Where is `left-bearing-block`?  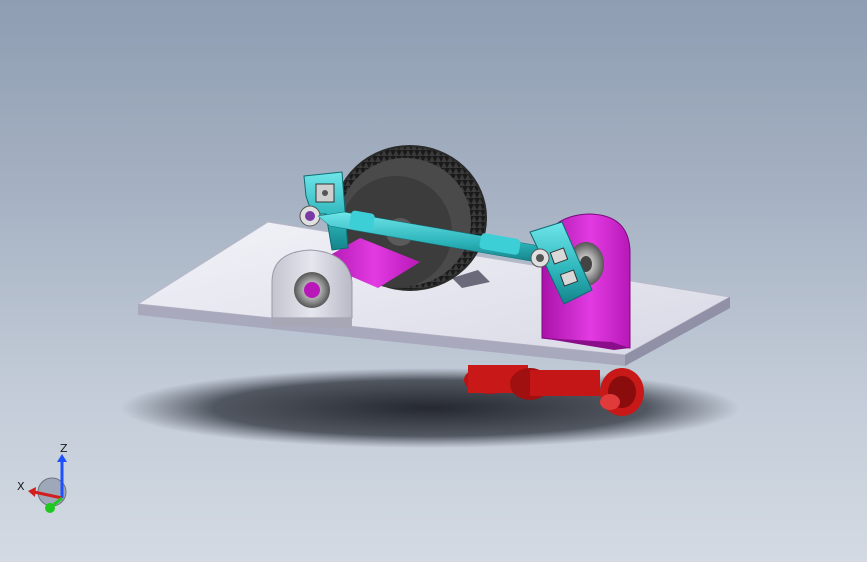
left-bearing-block is located at coordinates (312, 288).